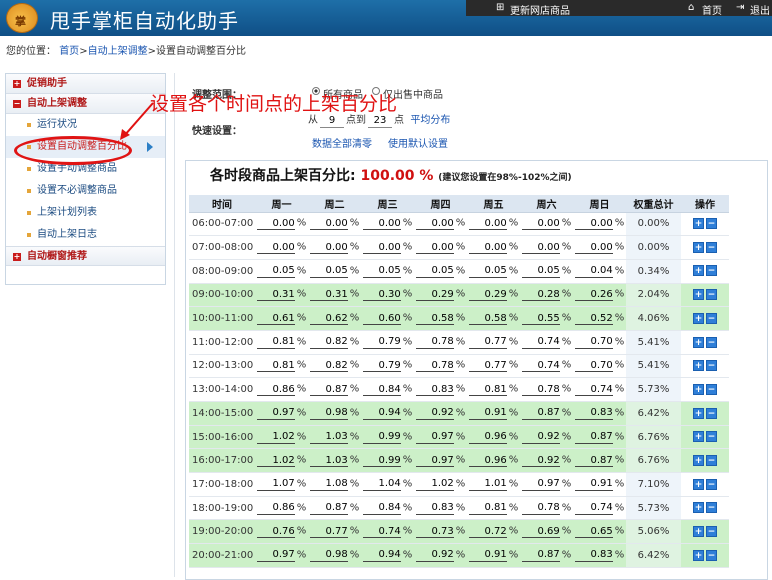 The width and height of the screenshot is (772, 580). Describe the element at coordinates (418, 144) in the screenshot. I see `use-default-link: 使用默认设置` at that location.